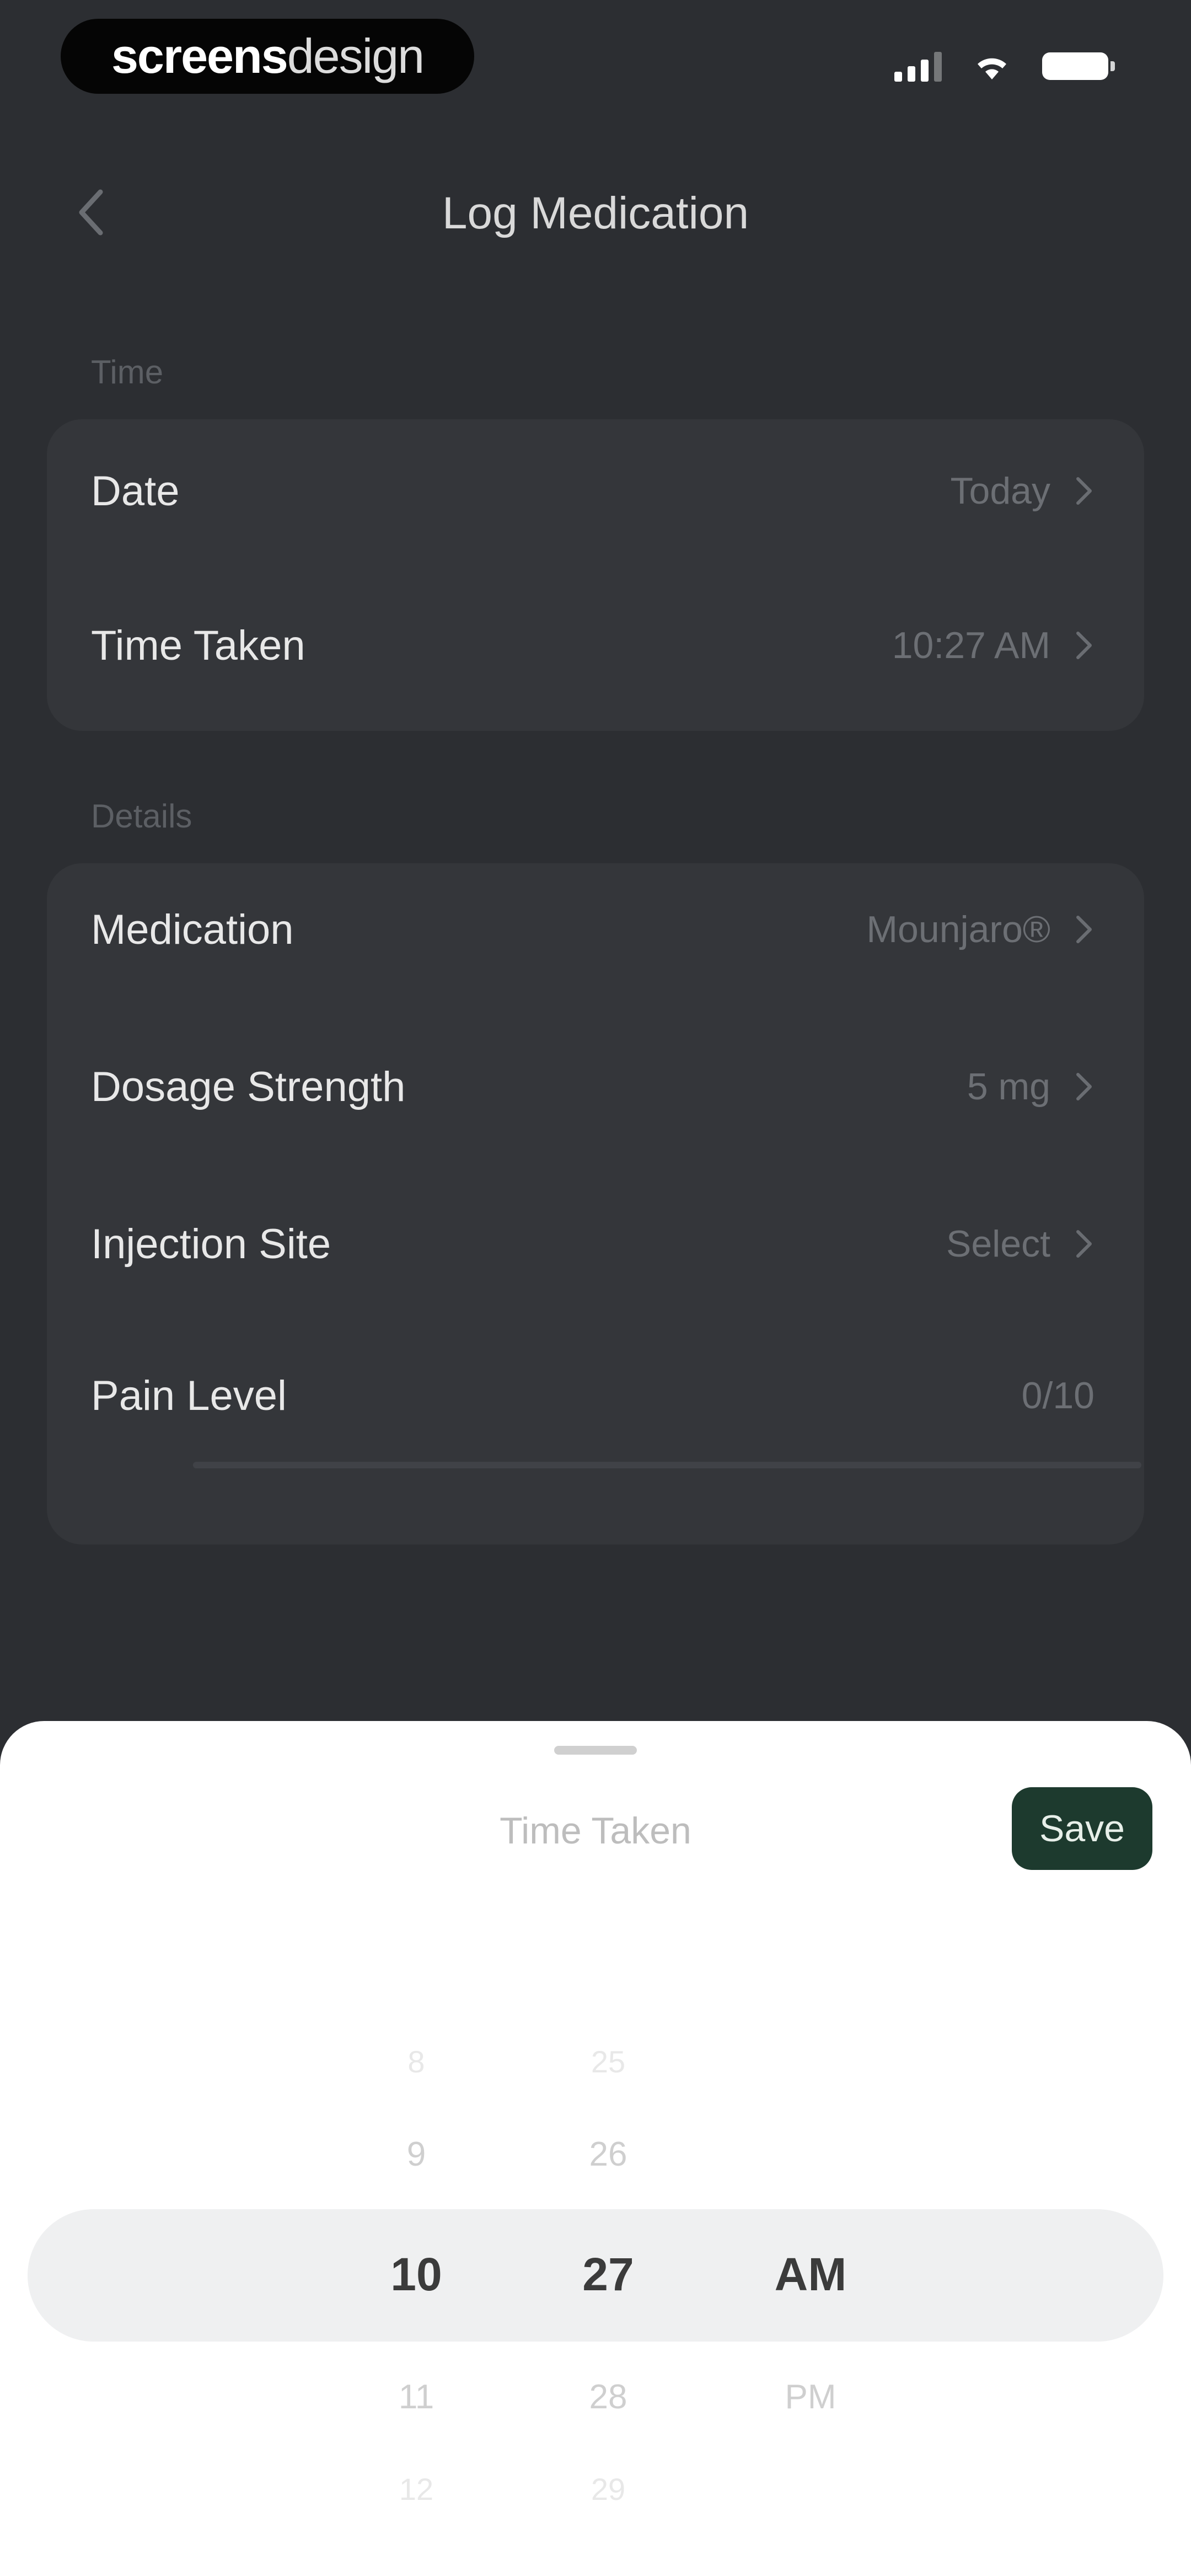  Describe the element at coordinates (1008, 1087) in the screenshot. I see `row-dosage-strength-value: 5 mg` at that location.